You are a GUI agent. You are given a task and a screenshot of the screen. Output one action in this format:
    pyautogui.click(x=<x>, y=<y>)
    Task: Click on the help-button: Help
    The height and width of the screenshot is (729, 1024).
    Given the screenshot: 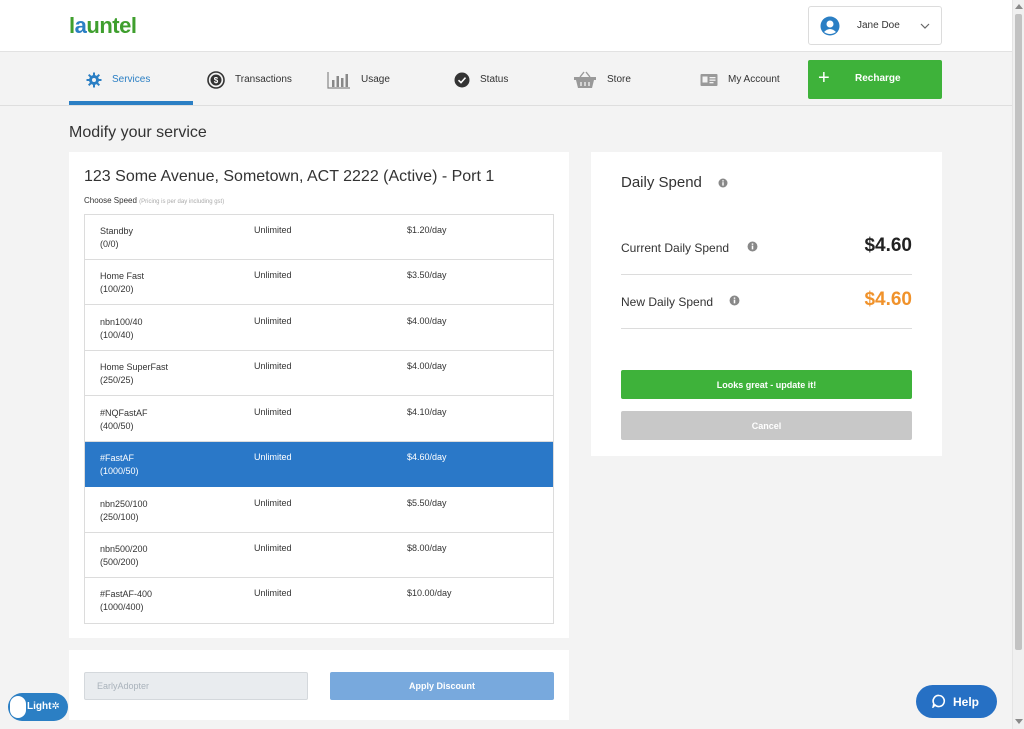 What is the action you would take?
    pyautogui.click(x=956, y=701)
    